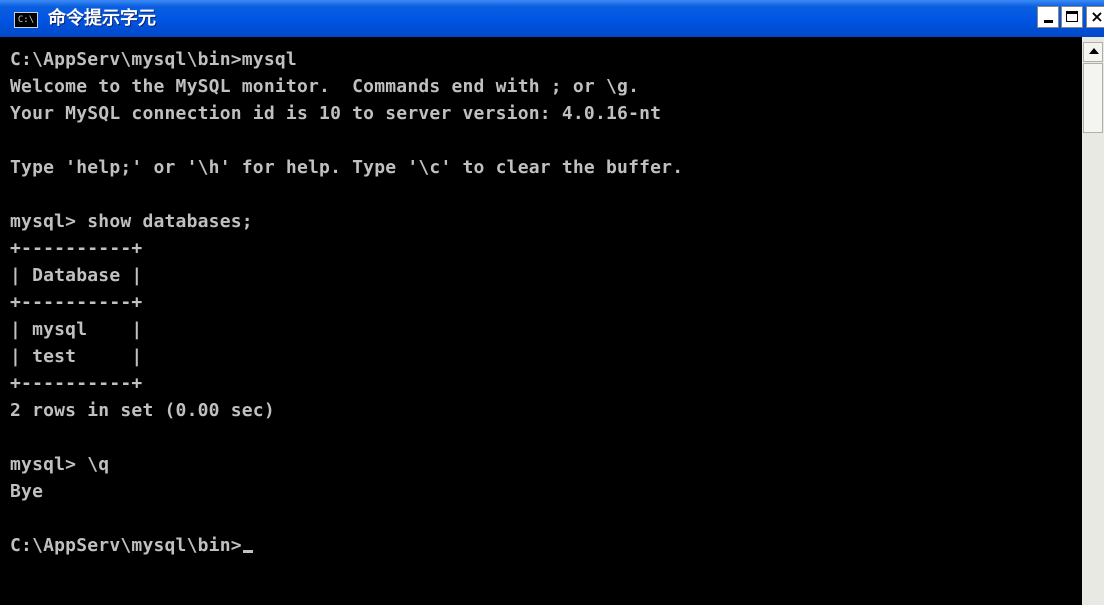 The height and width of the screenshot is (605, 1104). What do you see at coordinates (247, 551) in the screenshot?
I see `text-cursor` at bounding box center [247, 551].